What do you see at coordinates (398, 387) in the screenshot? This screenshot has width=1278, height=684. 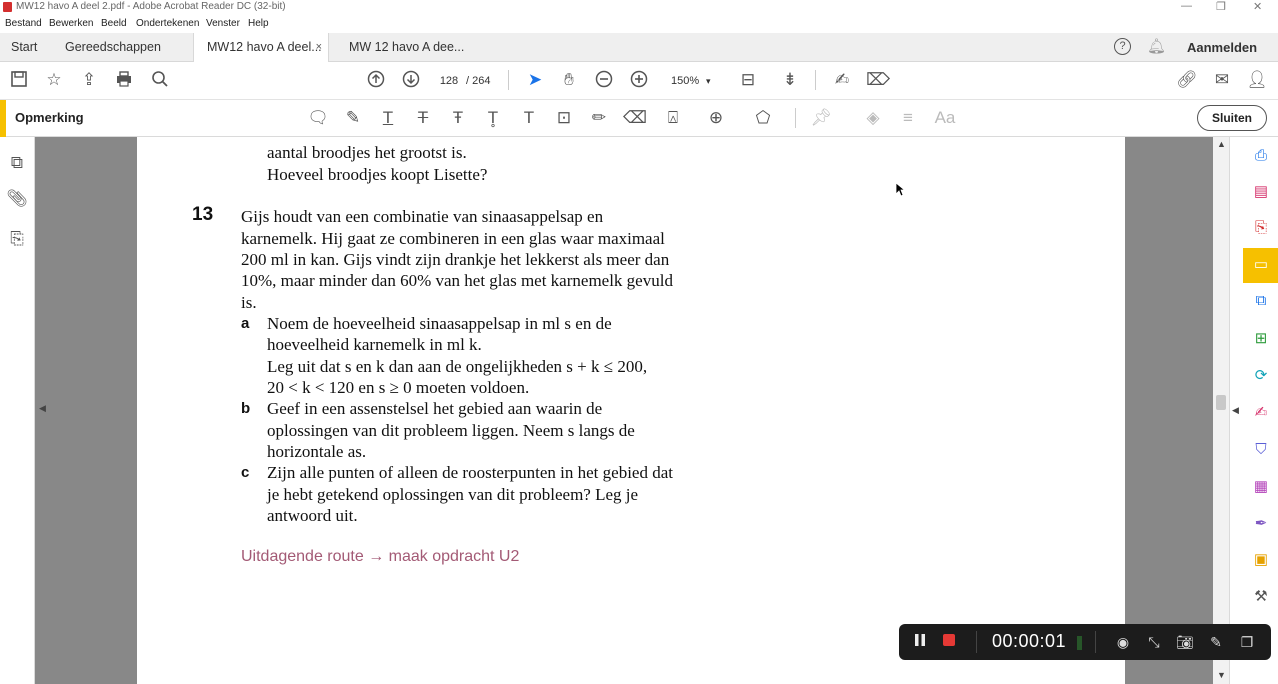 I see `subquestion-a-line: 20 < k < 120 en s ≥ 0 moeten voldoen.` at bounding box center [398, 387].